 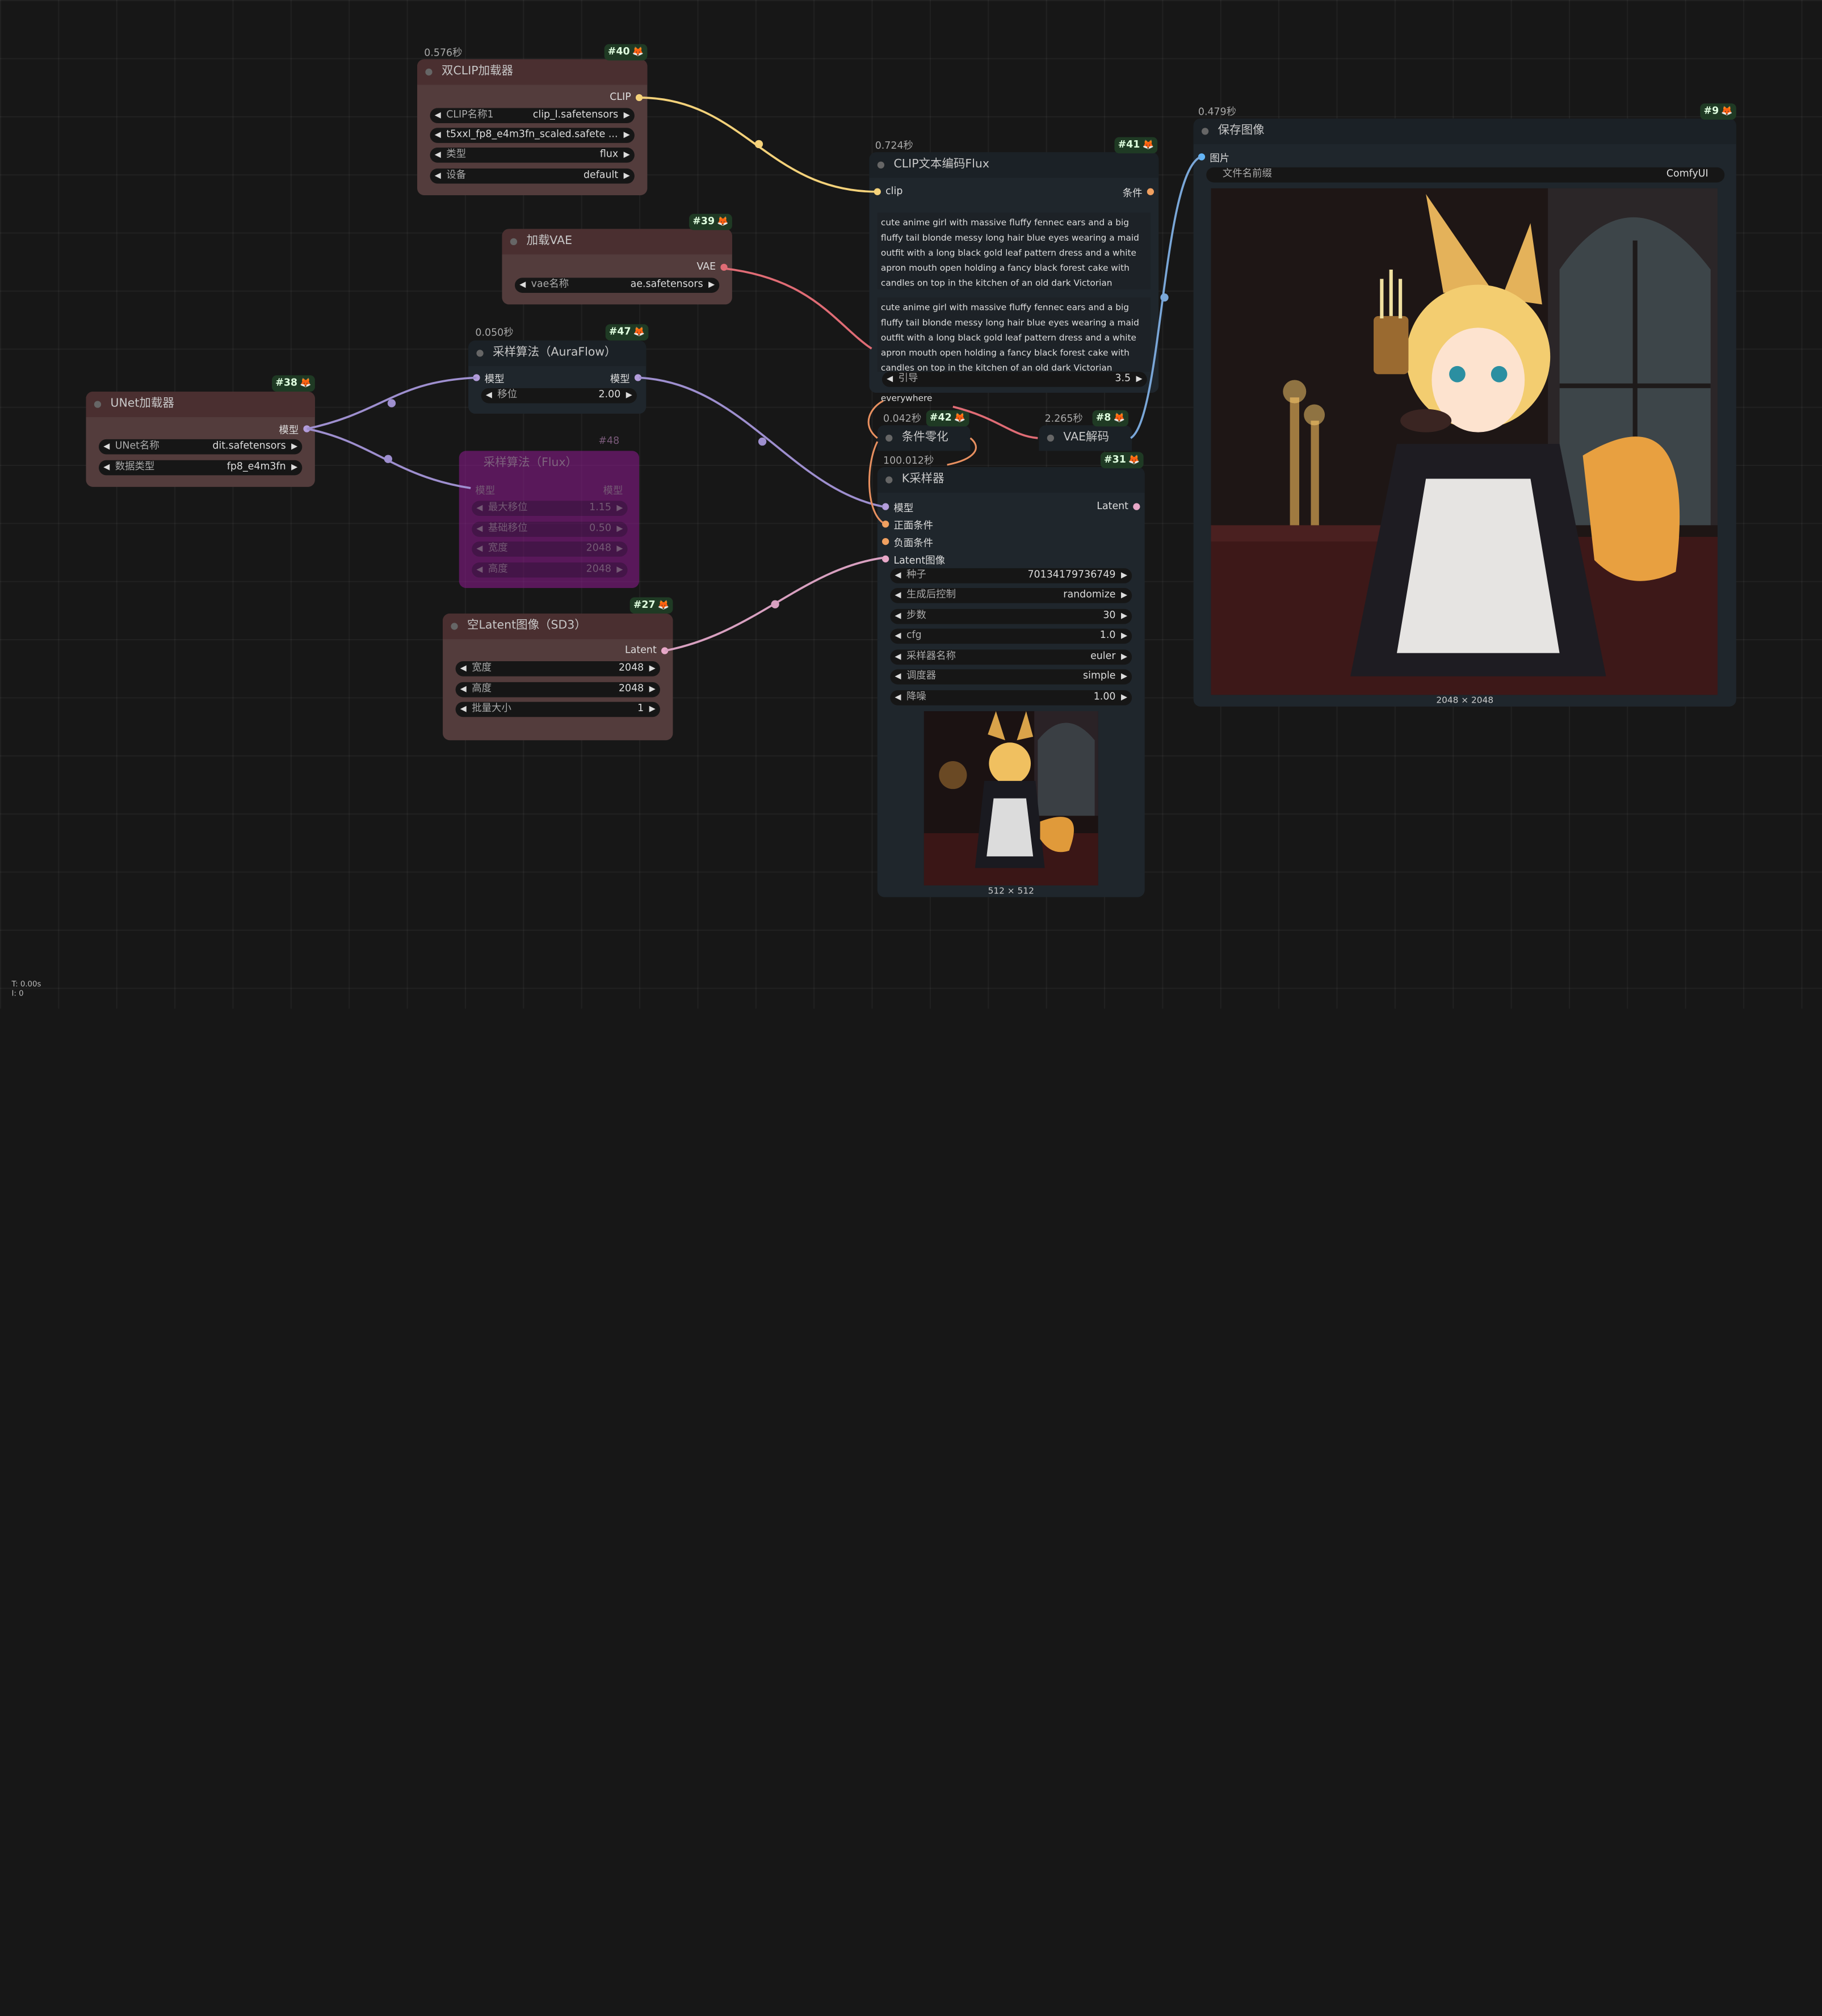 What do you see at coordinates (877, 191) in the screenshot?
I see `clip-input-socket` at bounding box center [877, 191].